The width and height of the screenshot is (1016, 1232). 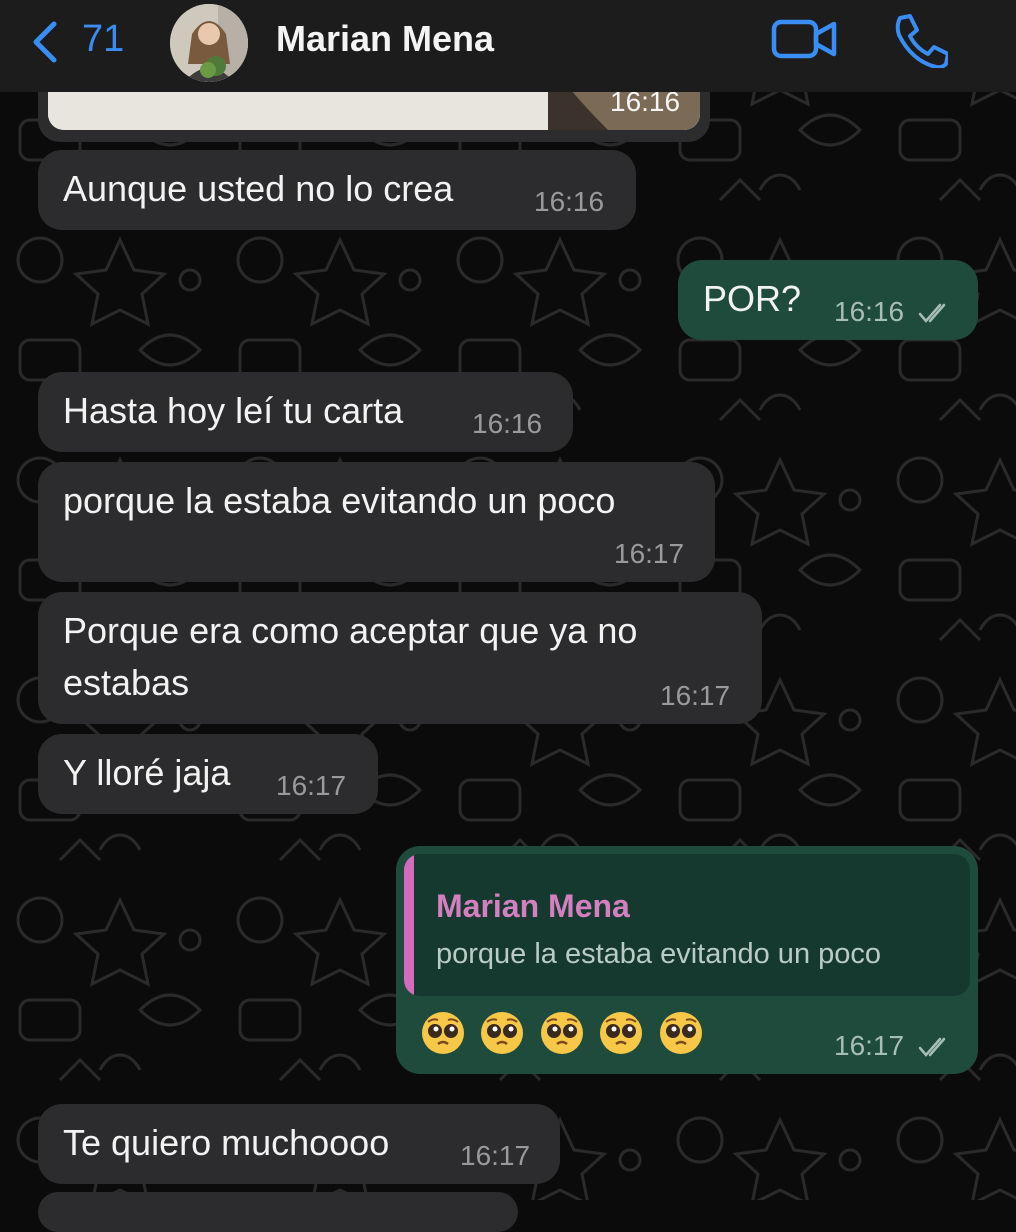 I want to click on message-text: Y lloré jaja, so click(x=147, y=772).